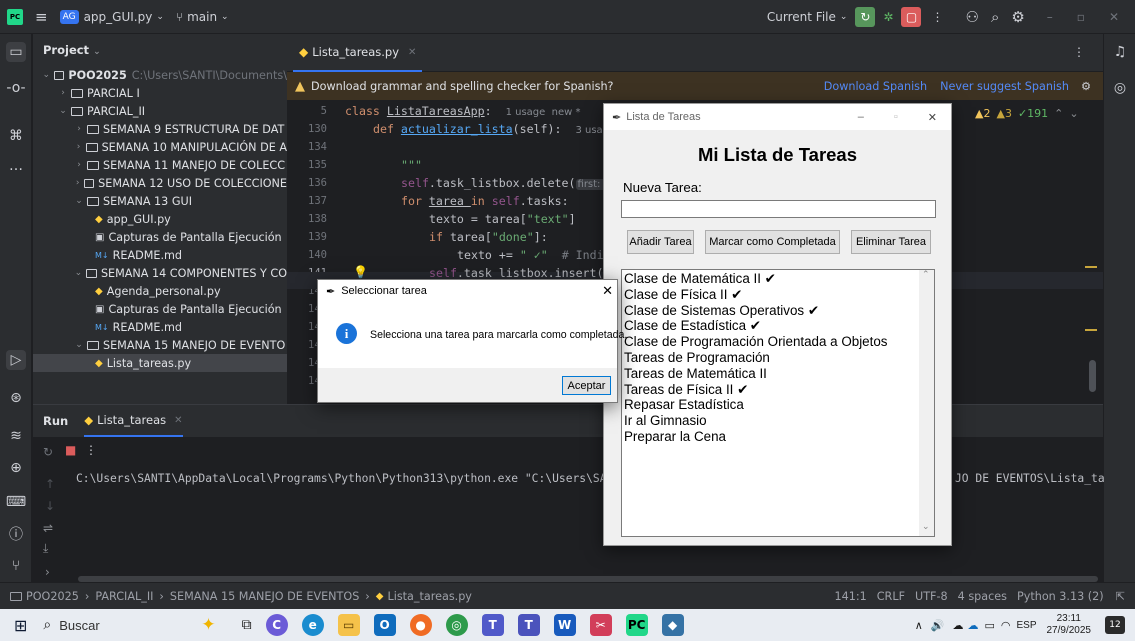  I want to click on stop-icon: ■, so click(70, 450).